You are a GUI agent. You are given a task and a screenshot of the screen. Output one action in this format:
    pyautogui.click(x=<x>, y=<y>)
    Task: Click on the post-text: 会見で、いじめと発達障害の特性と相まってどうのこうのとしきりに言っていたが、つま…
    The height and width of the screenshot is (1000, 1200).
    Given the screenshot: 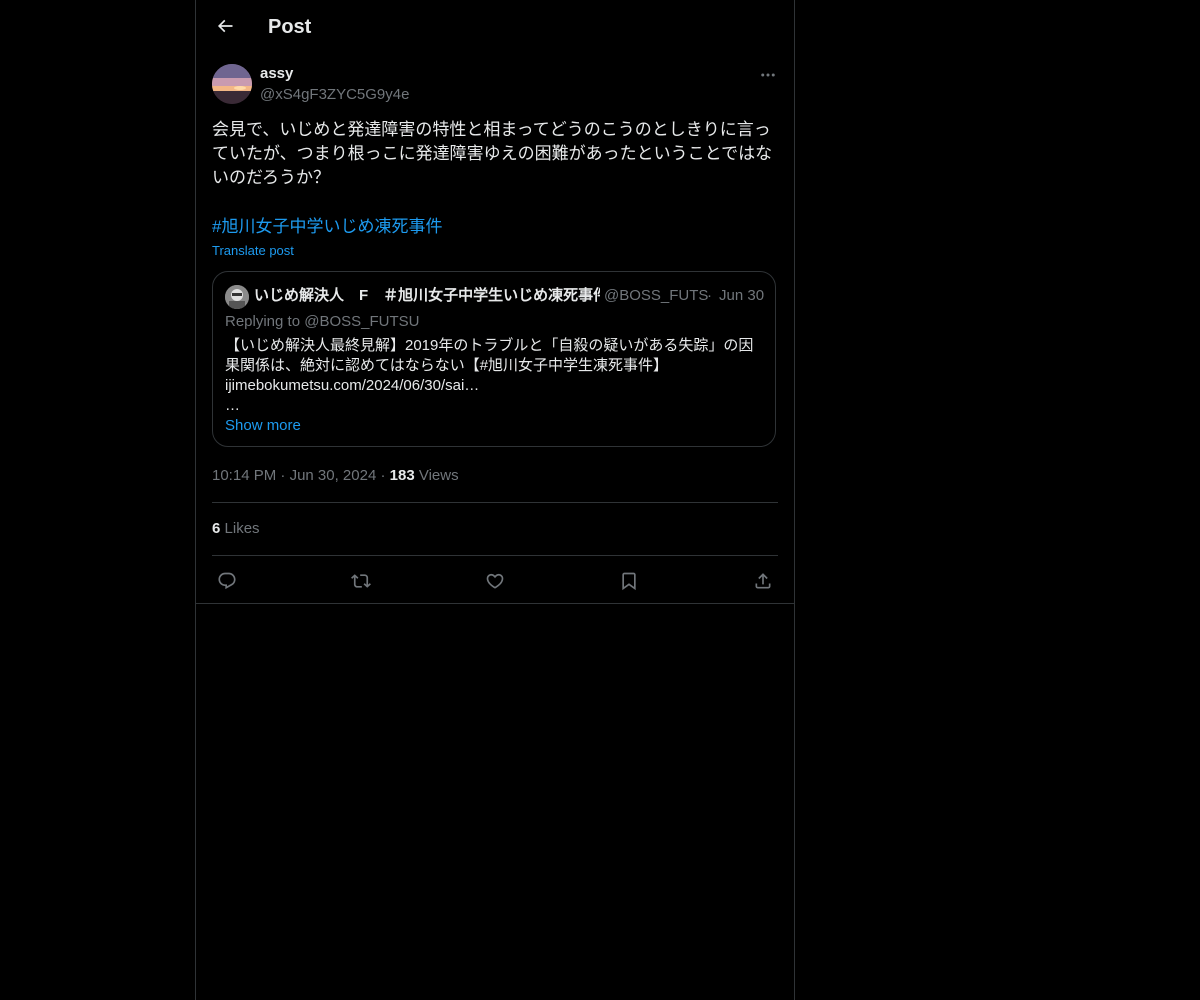 What is the action you would take?
    pyautogui.click(x=492, y=153)
    